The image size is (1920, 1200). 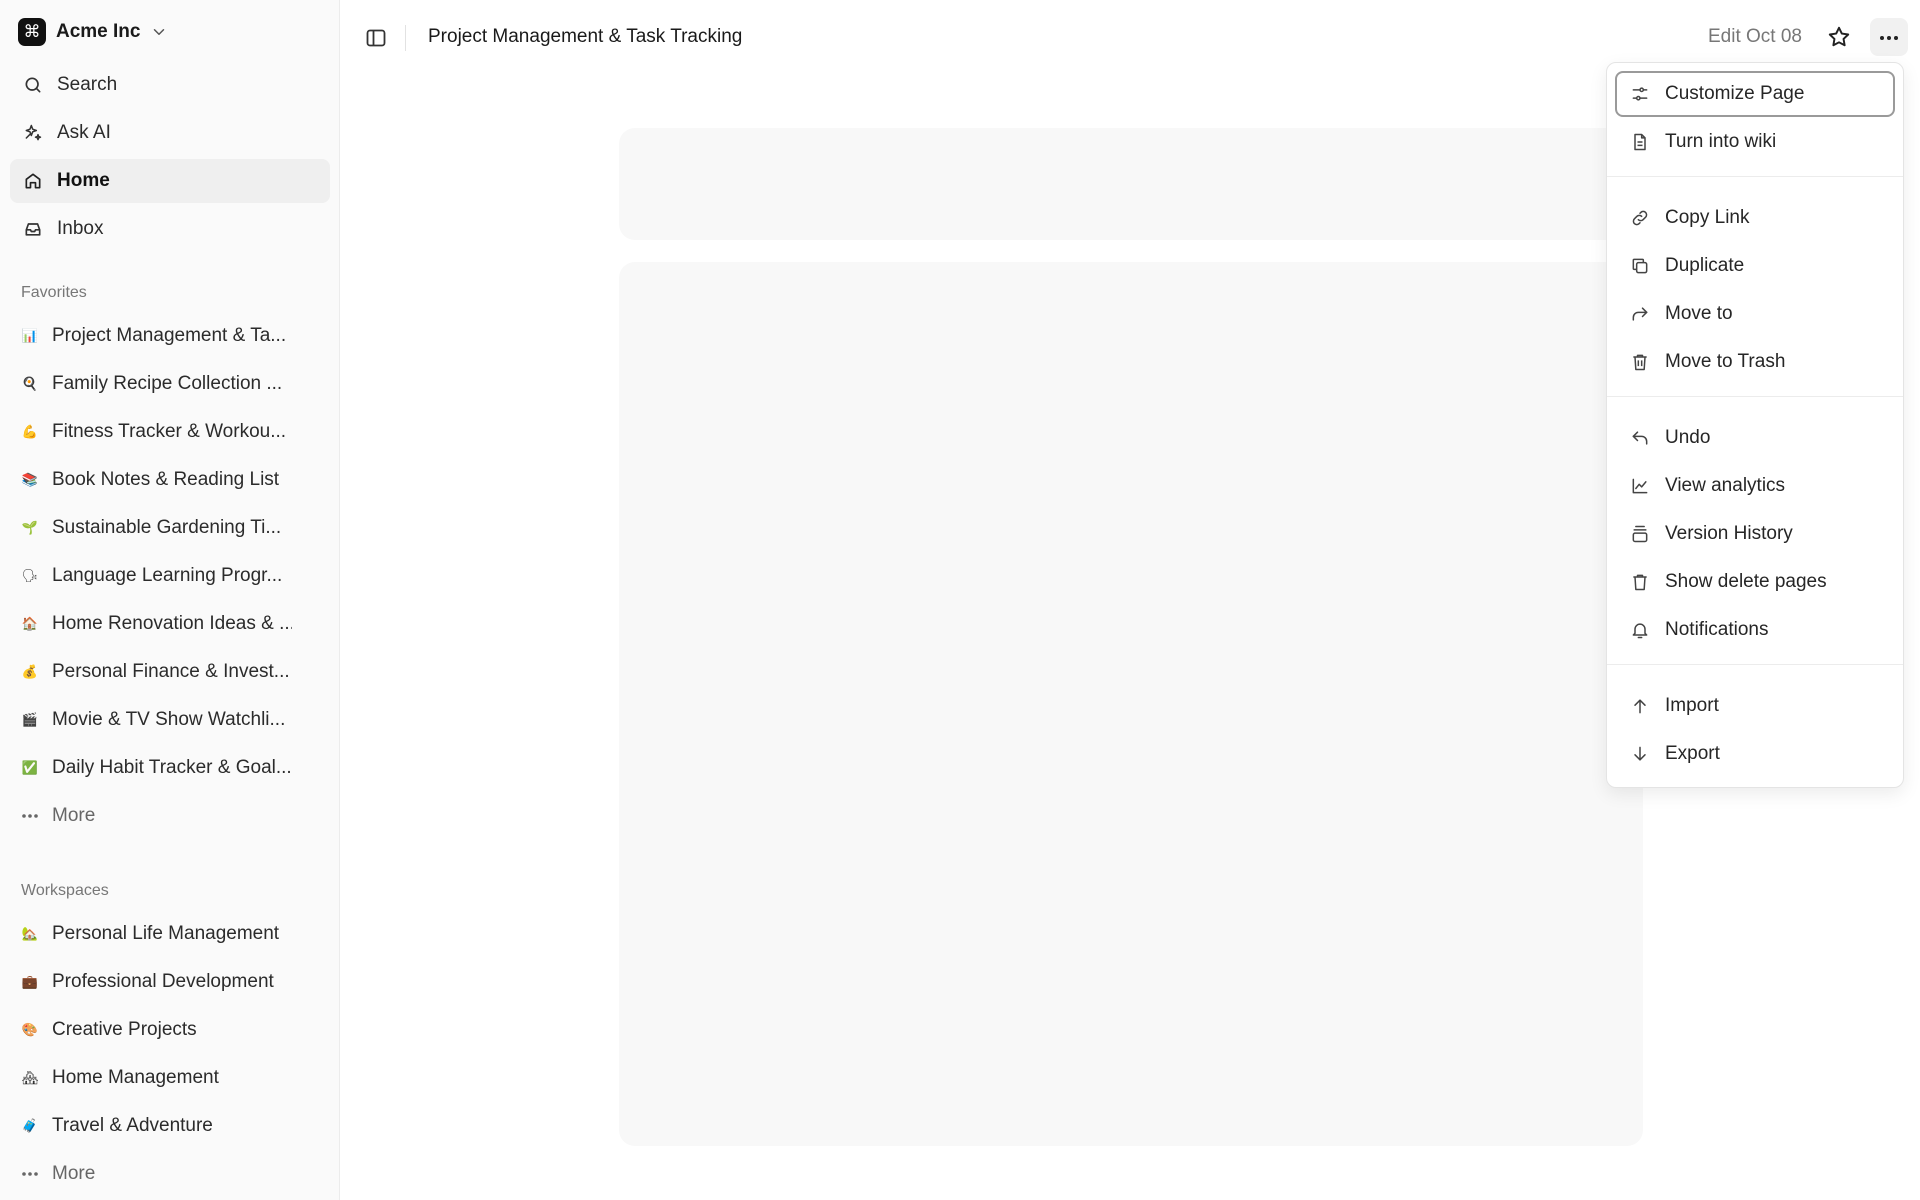 What do you see at coordinates (1640, 438) in the screenshot?
I see `undo-icon` at bounding box center [1640, 438].